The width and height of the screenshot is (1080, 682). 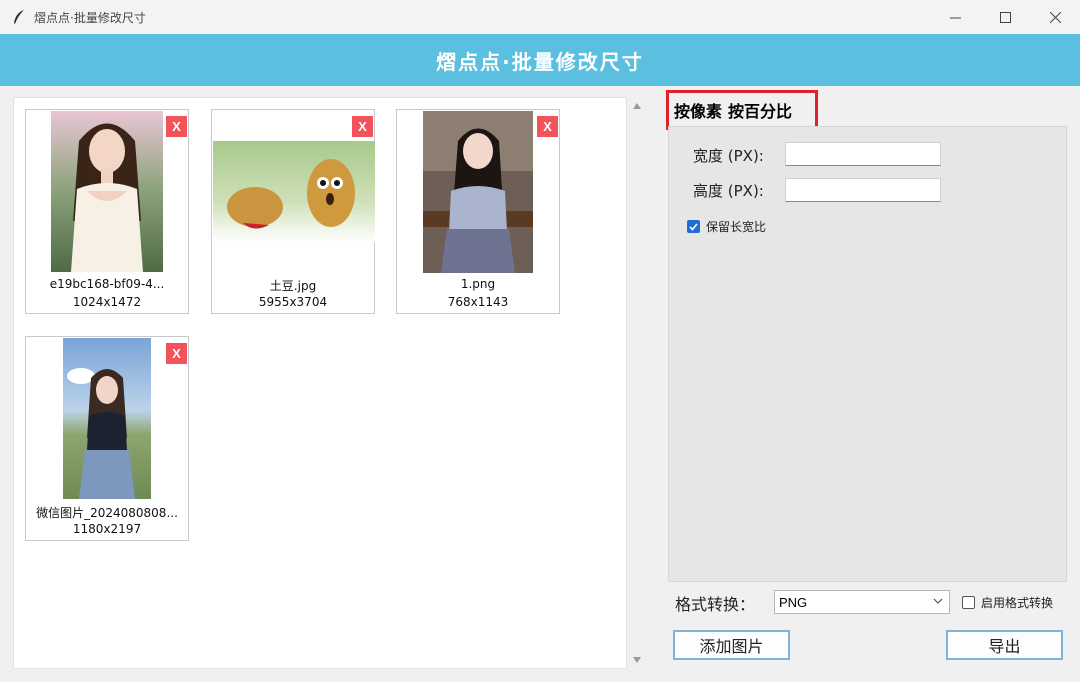 I want to click on window-title: 熠点点·批量修改尺寸, so click(x=90, y=17).